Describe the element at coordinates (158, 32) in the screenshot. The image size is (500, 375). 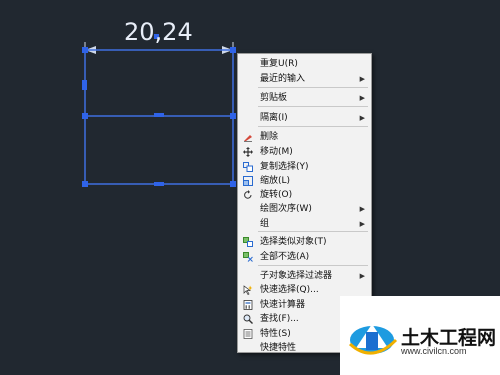
I see `dimension-text: 20,24` at that location.